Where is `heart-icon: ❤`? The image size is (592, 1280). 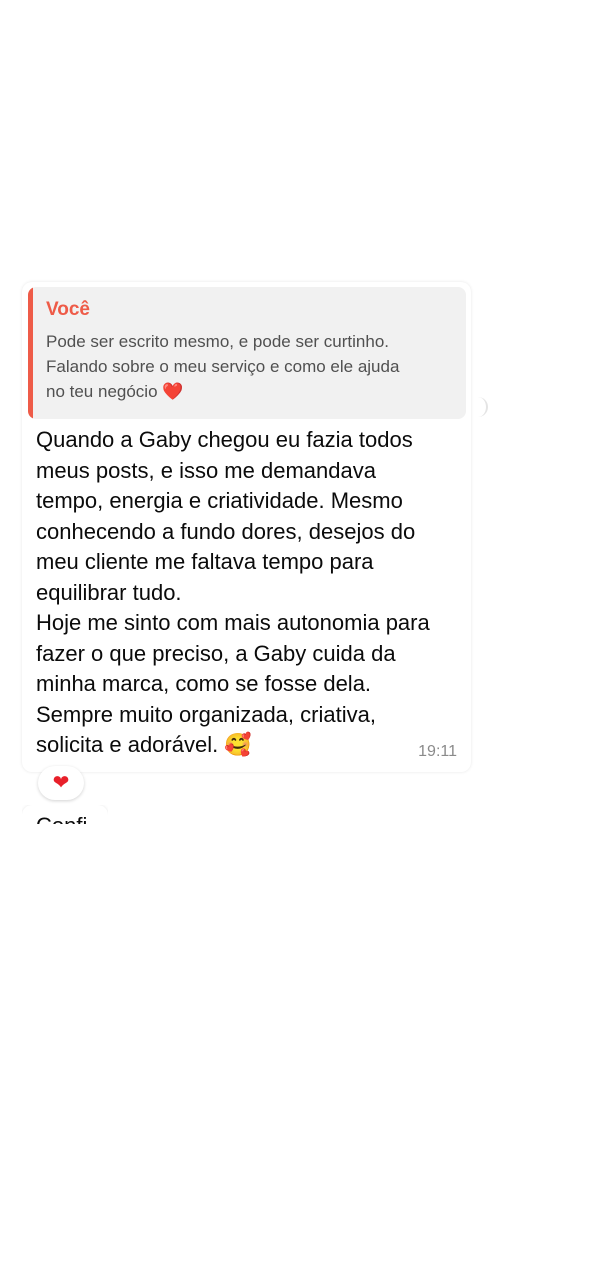 heart-icon: ❤ is located at coordinates (61, 783).